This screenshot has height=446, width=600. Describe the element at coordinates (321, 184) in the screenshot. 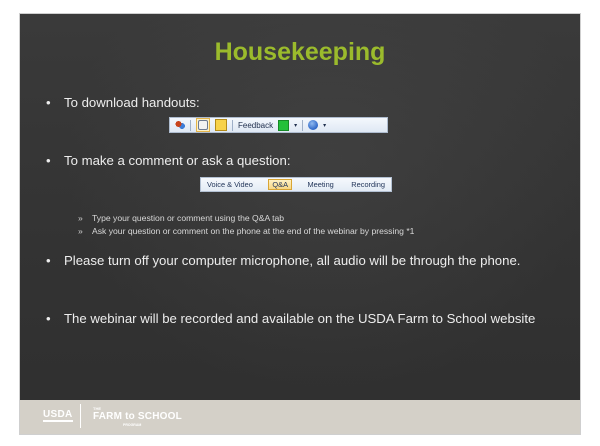

I see `tab-meeting: Meeting` at that location.